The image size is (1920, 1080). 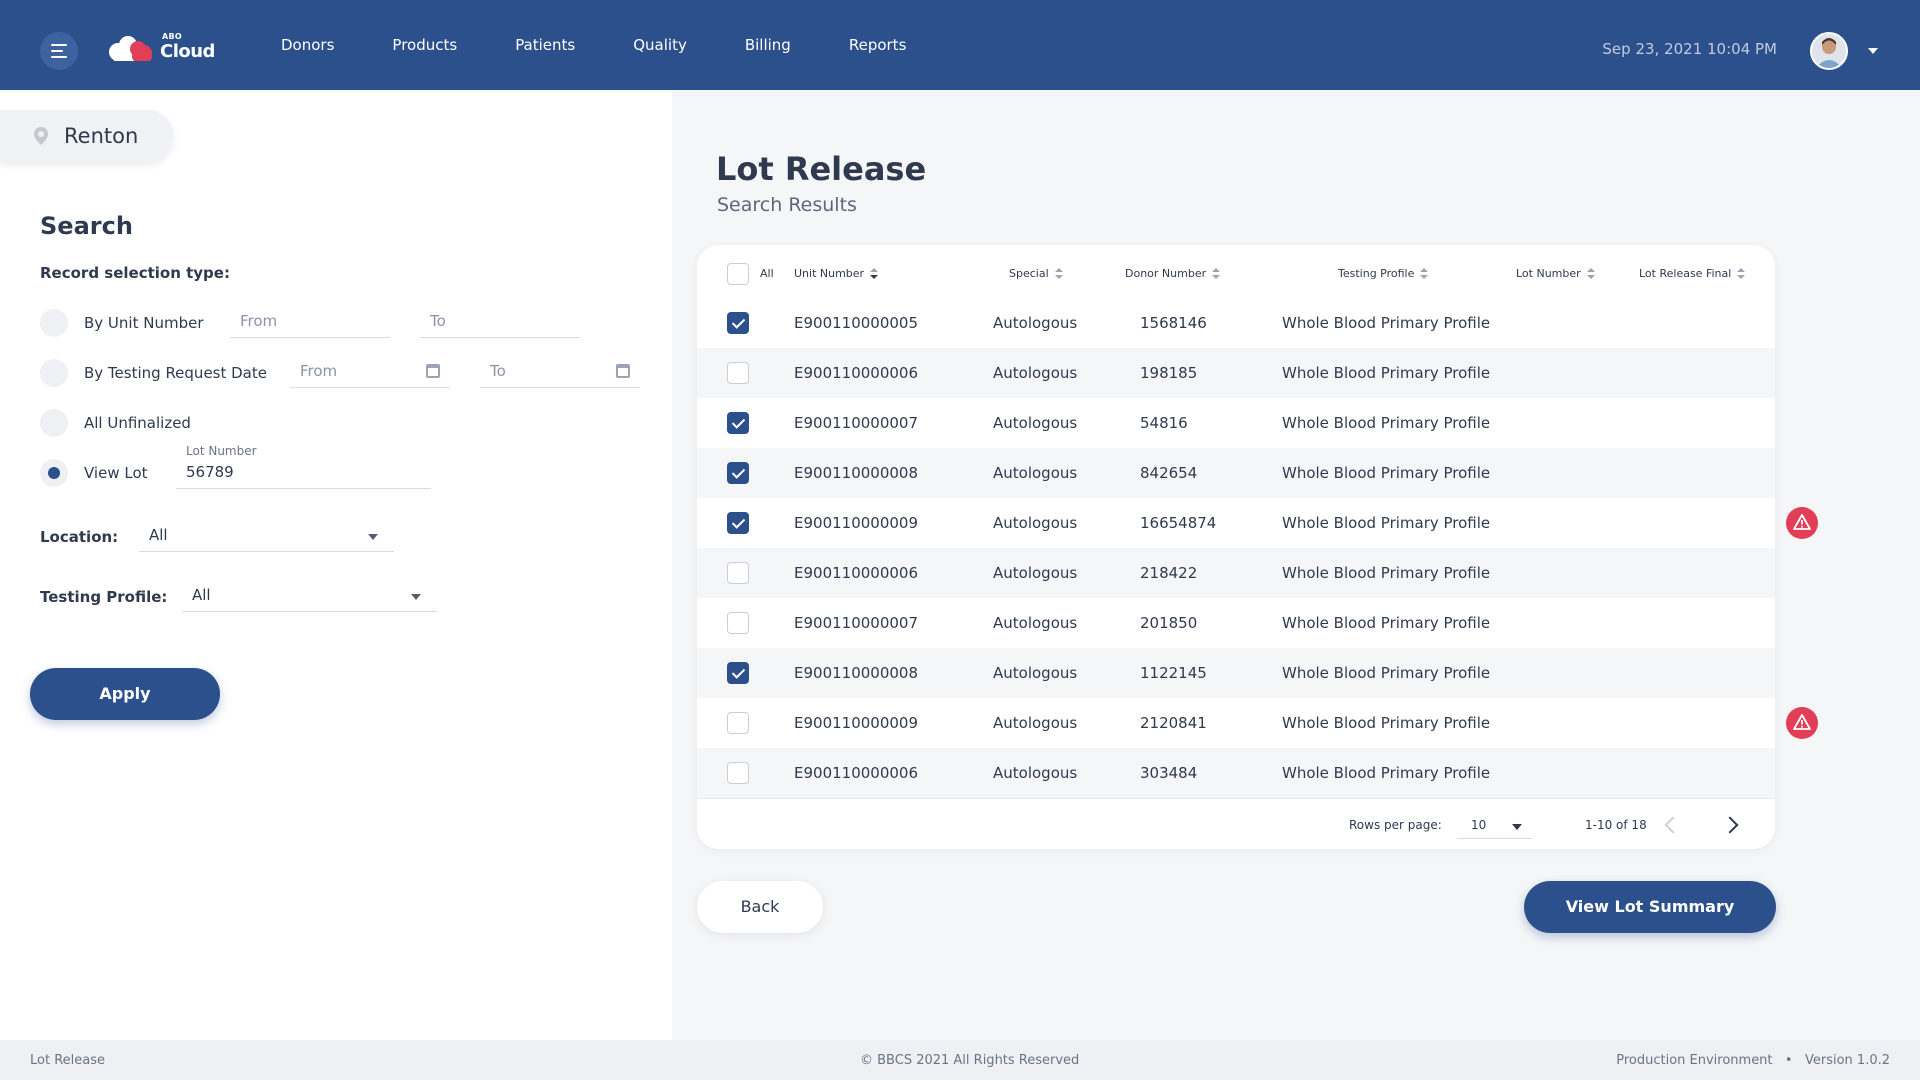 What do you see at coordinates (175, 373) in the screenshot?
I see `radio-label-by-testing-request-date: By Testing Request Date` at bounding box center [175, 373].